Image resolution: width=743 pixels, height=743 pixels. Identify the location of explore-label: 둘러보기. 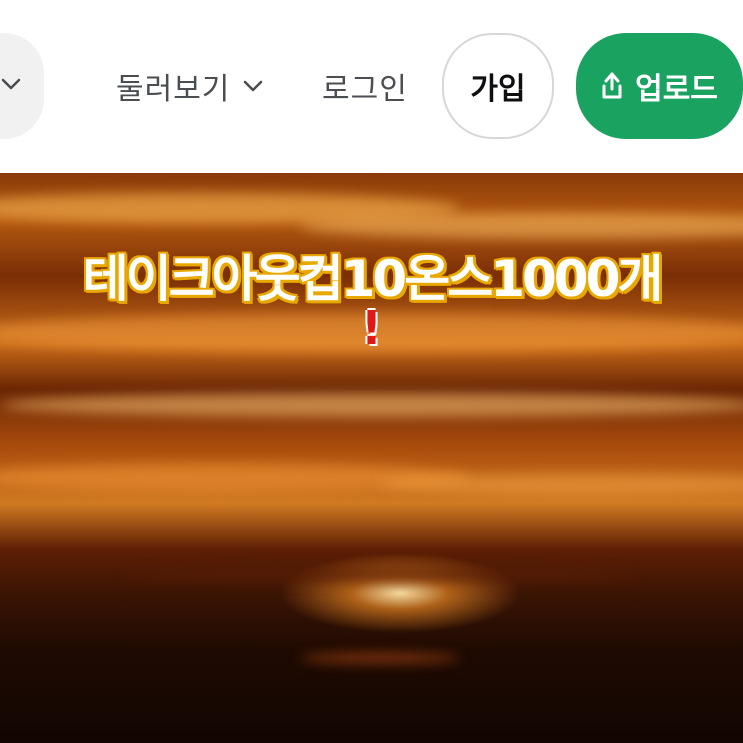
(173, 89).